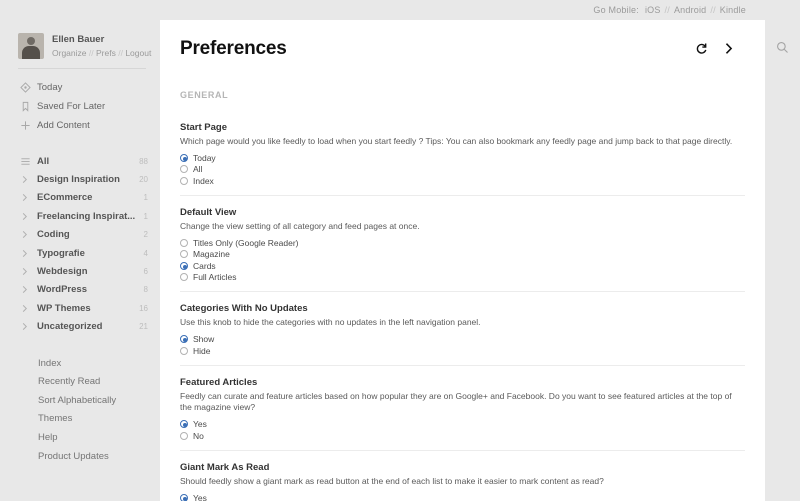  What do you see at coordinates (462, 49) in the screenshot?
I see `panel-header: Preferences` at bounding box center [462, 49].